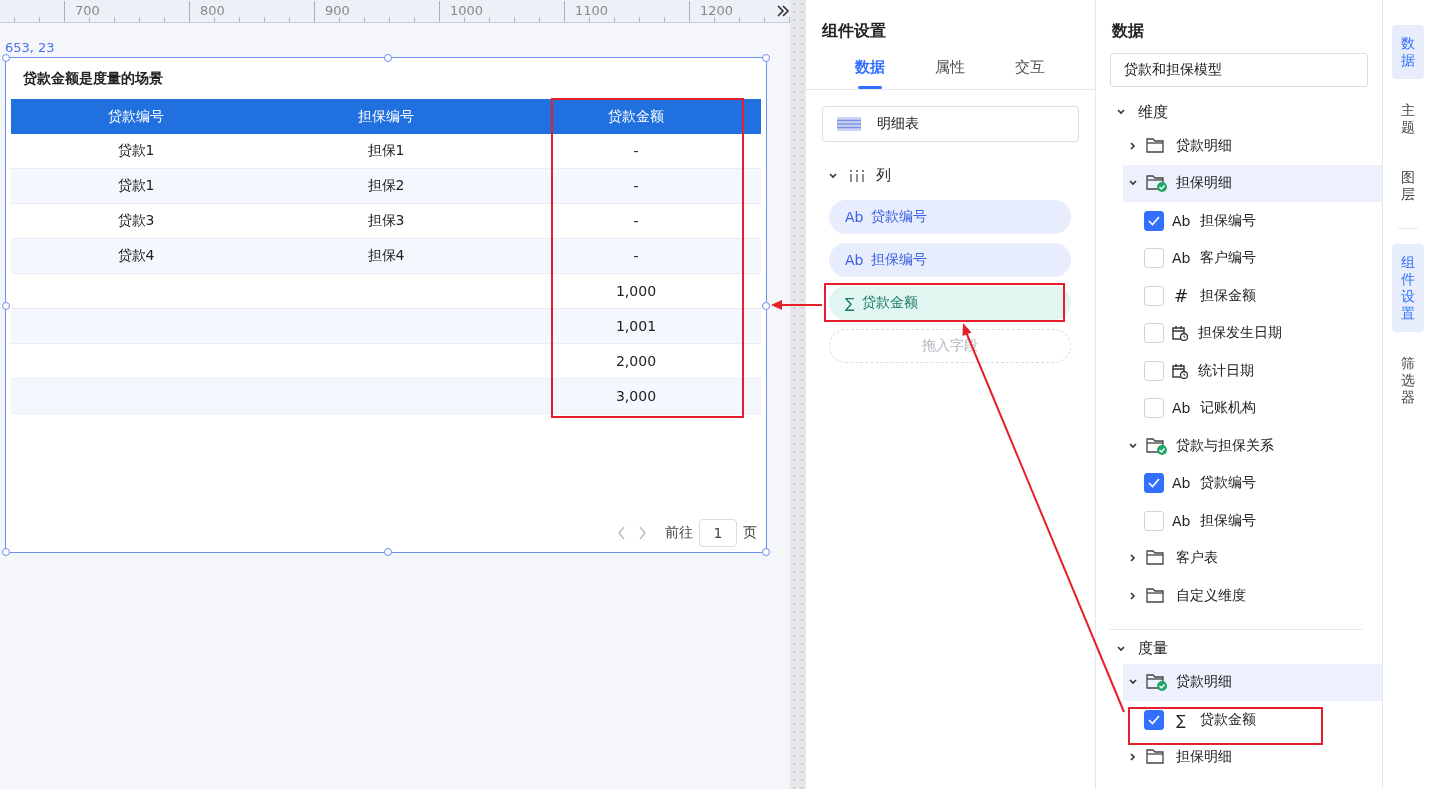  Describe the element at coordinates (1181, 719) in the screenshot. I see `field-type-glyph: ∑` at that location.